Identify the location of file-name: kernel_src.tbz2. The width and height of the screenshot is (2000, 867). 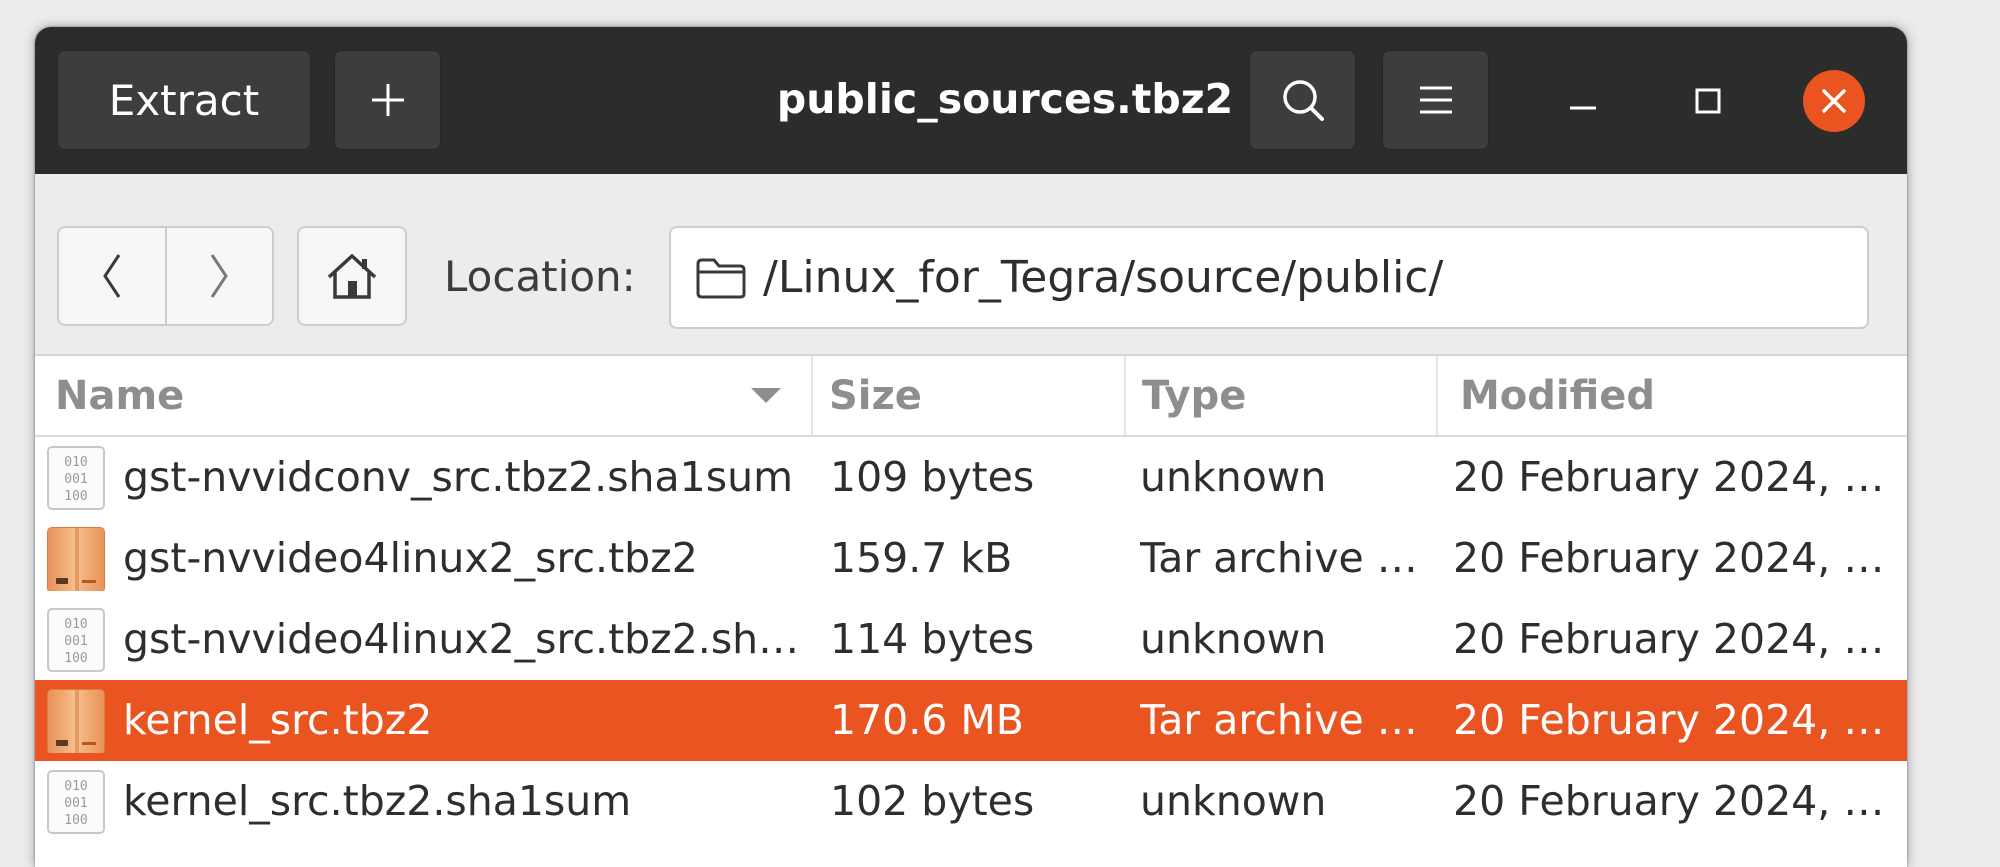
(278, 720).